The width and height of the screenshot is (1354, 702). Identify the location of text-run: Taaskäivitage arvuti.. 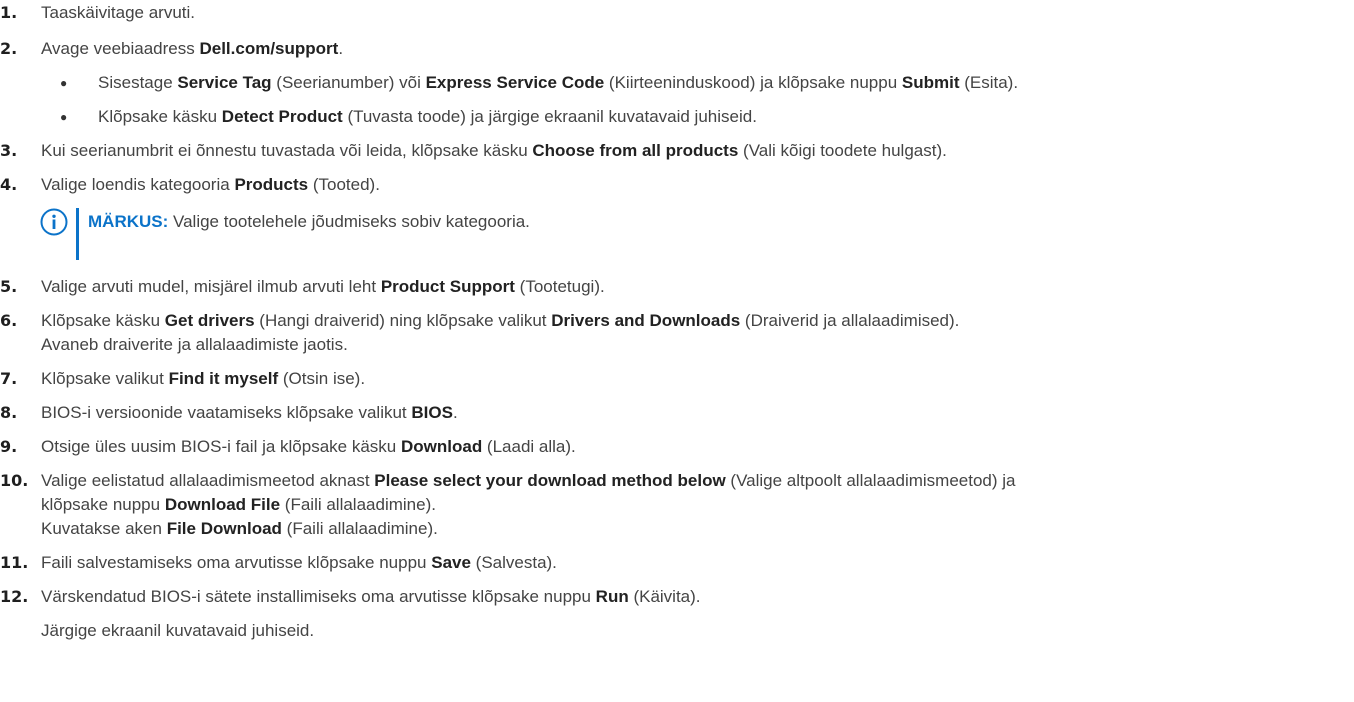
(118, 12).